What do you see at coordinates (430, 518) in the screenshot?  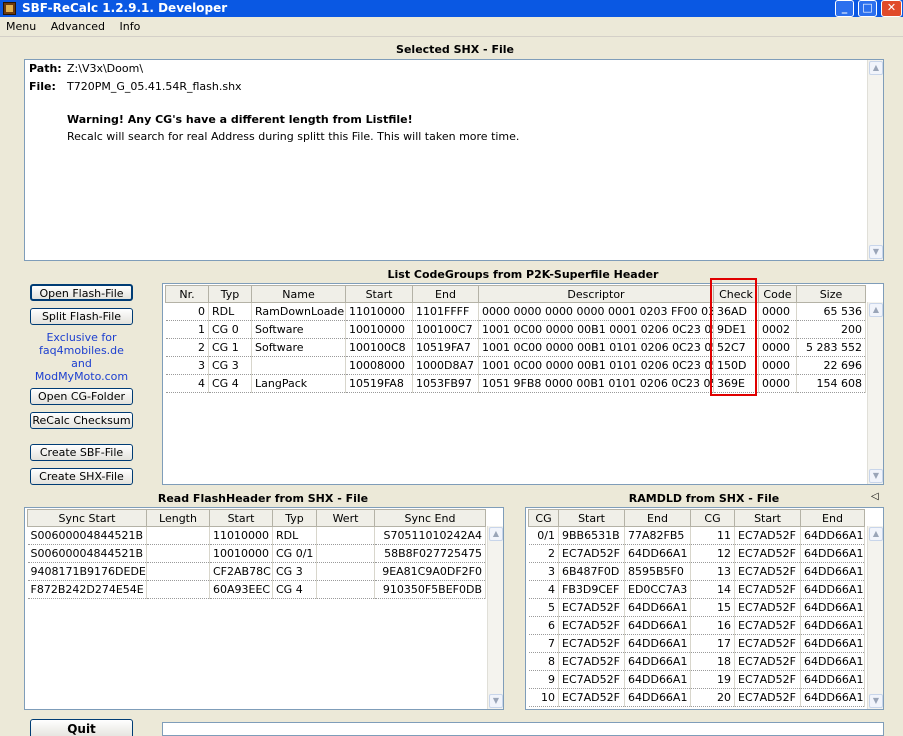 I see `col-sync-end: Sync End` at bounding box center [430, 518].